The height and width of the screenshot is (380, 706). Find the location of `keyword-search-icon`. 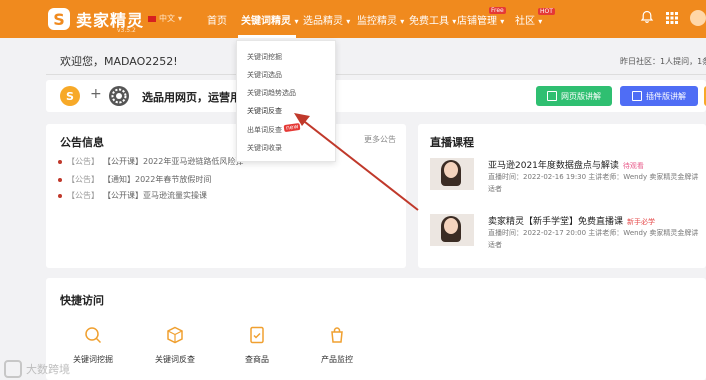

keyword-search-icon is located at coordinates (93, 335).